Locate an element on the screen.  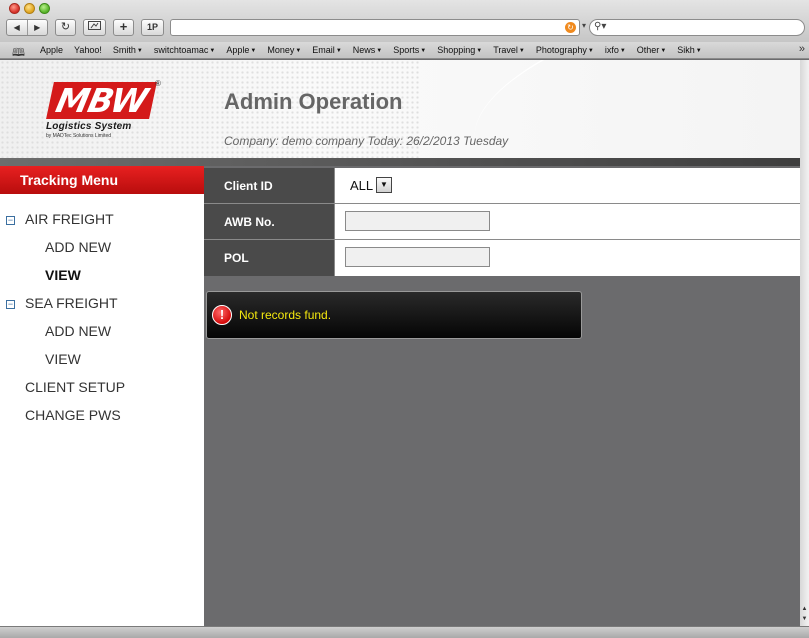
sidebar-item-air-view: VIEW is located at coordinates (63, 275).